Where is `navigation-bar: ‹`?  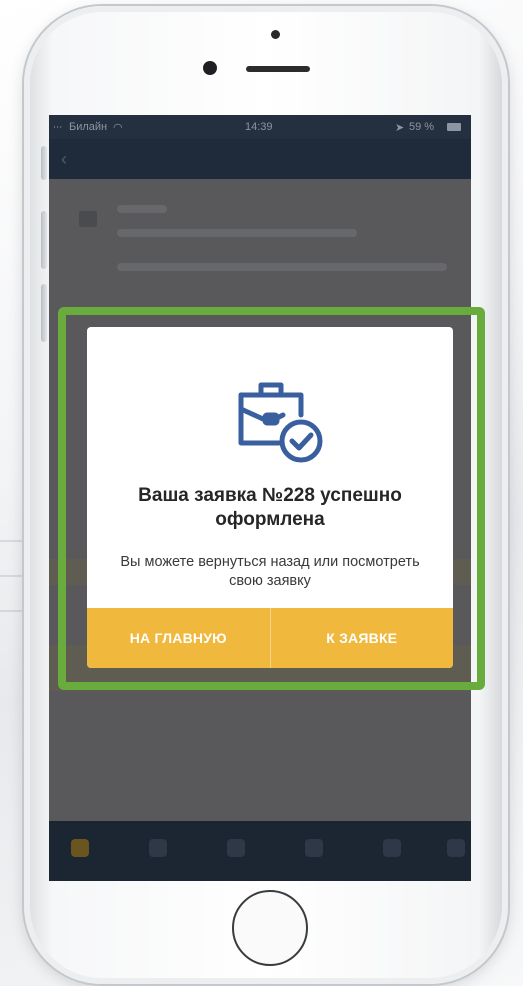 navigation-bar: ‹ is located at coordinates (260, 159).